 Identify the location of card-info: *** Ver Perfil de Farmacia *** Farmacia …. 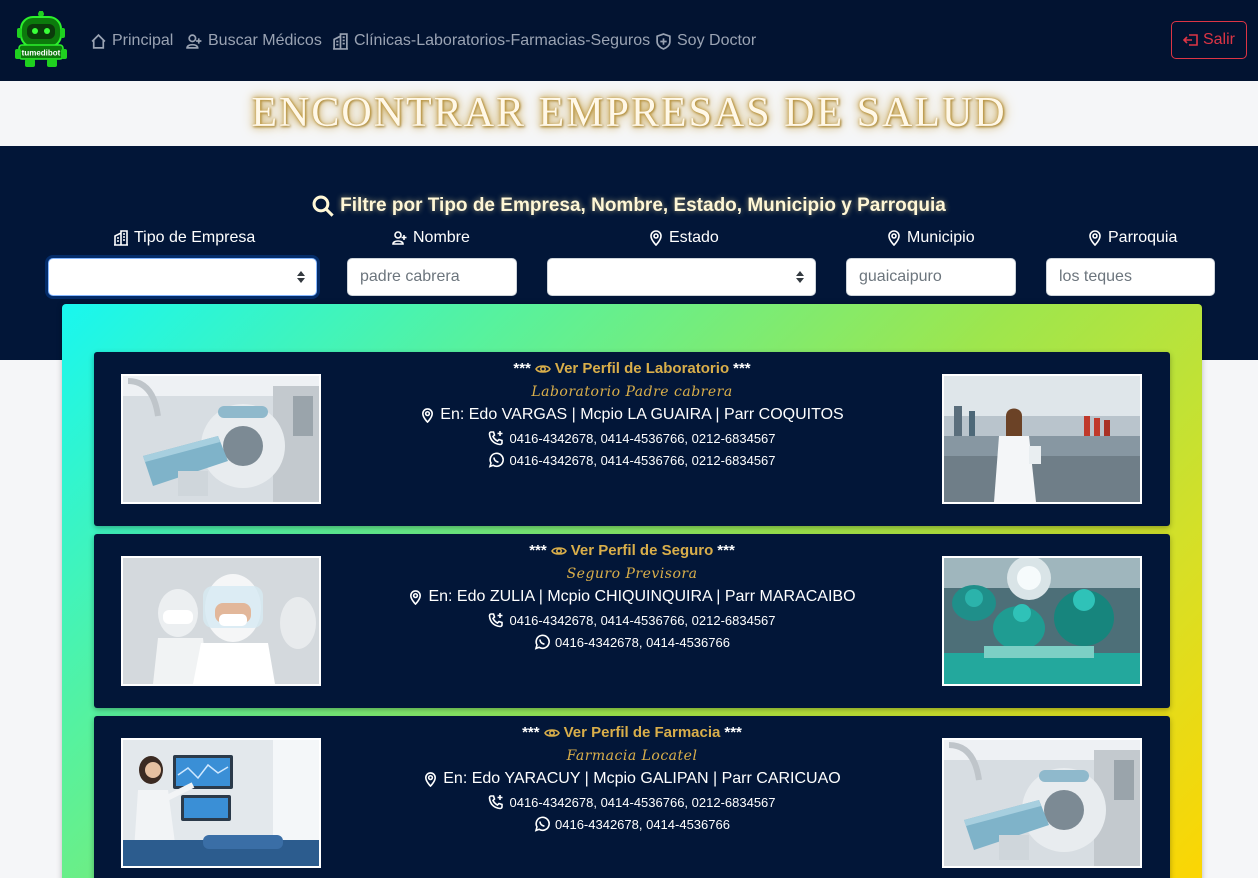
(632, 778).